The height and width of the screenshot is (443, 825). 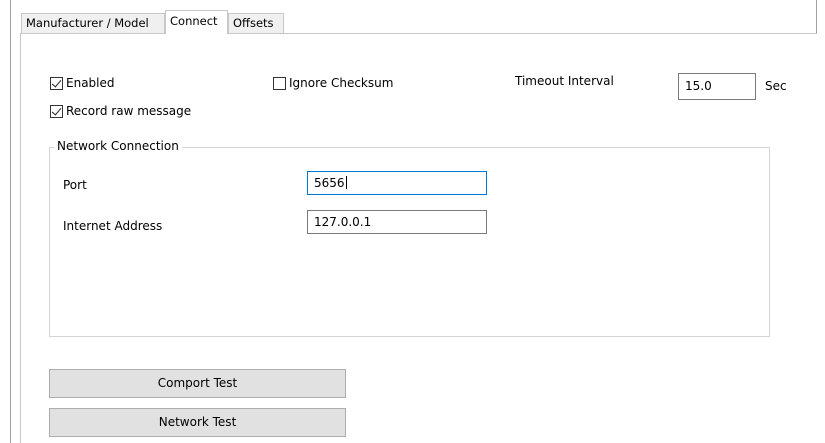 I want to click on record-raw-checkbox, so click(x=56, y=111).